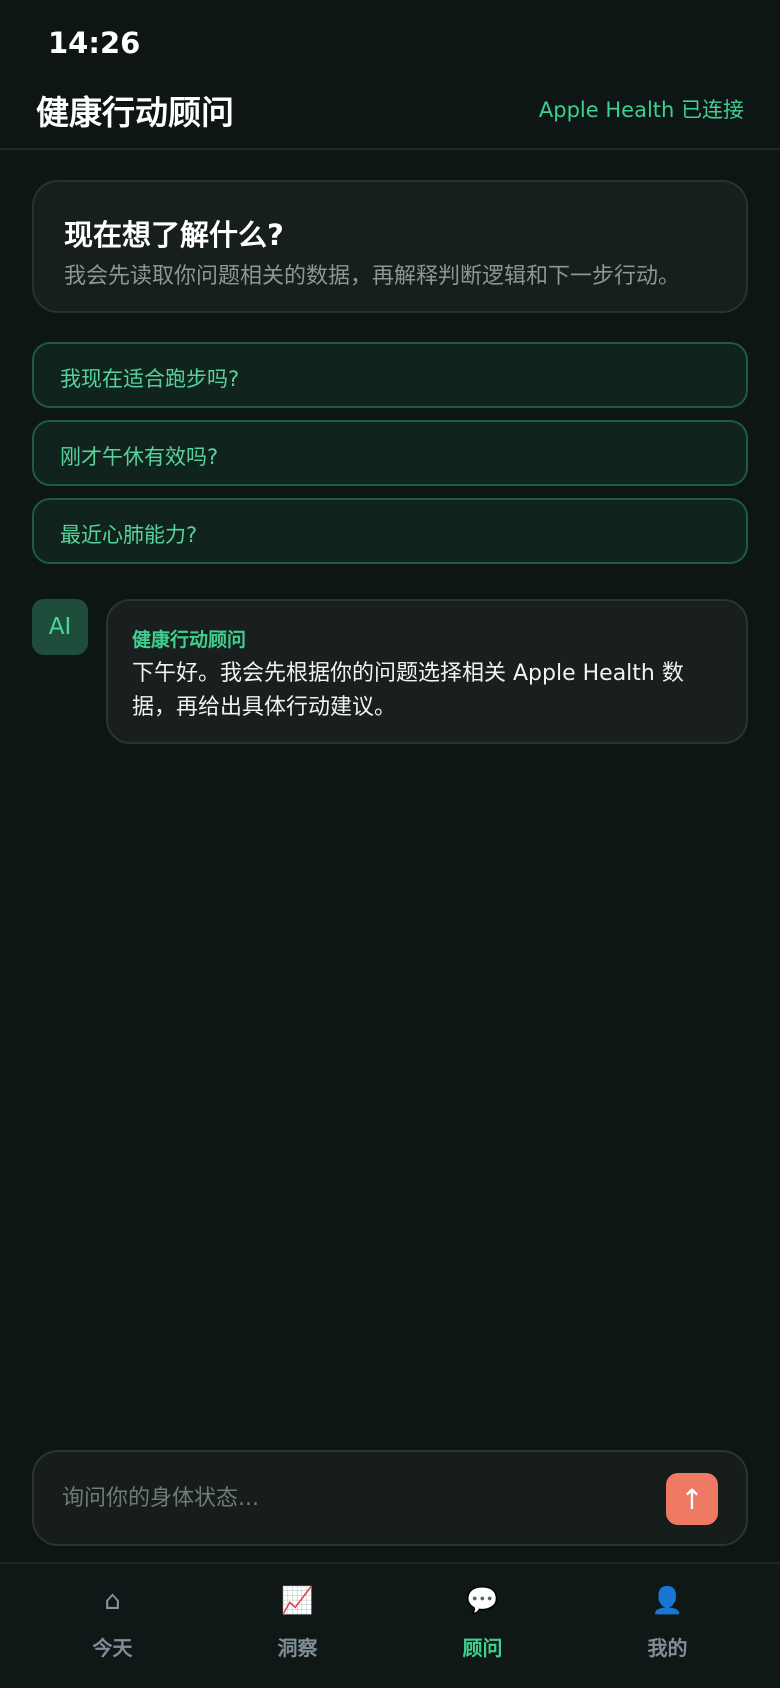 Image resolution: width=780 pixels, height=1688 pixels. What do you see at coordinates (297, 1648) in the screenshot?
I see `tab-label: 洞察` at bounding box center [297, 1648].